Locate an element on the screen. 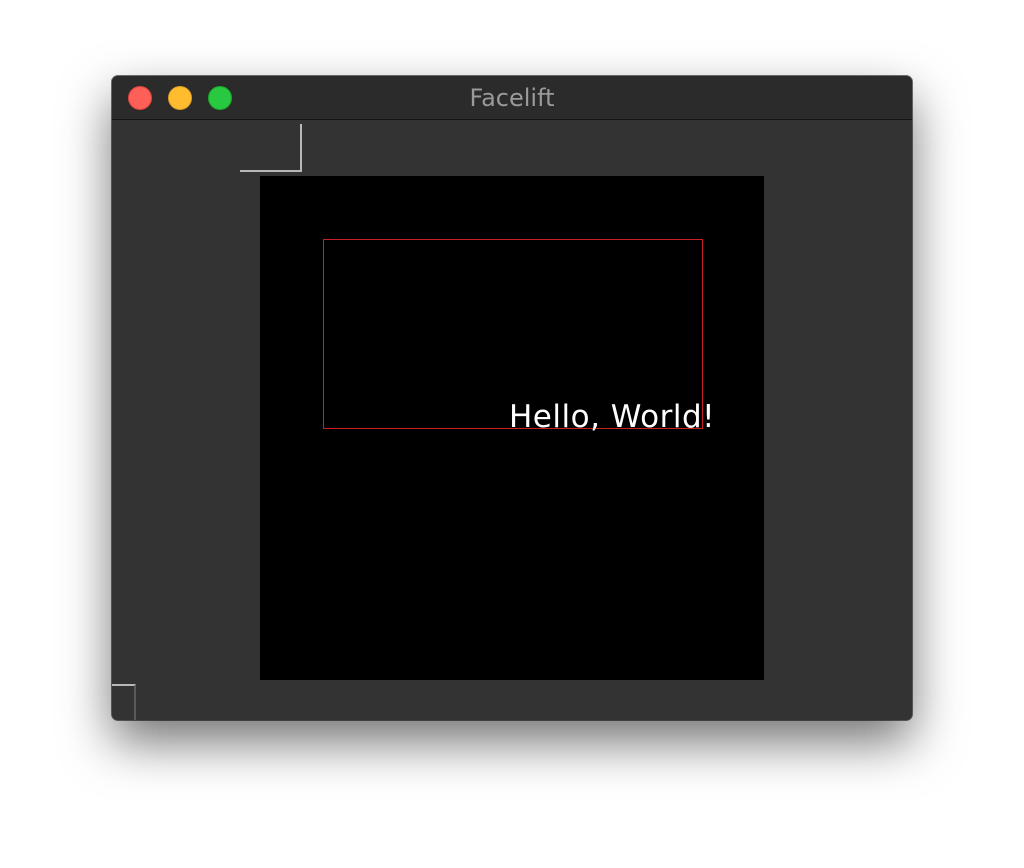 The height and width of the screenshot is (868, 1024). hello-text: Hello, World! is located at coordinates (612, 417).